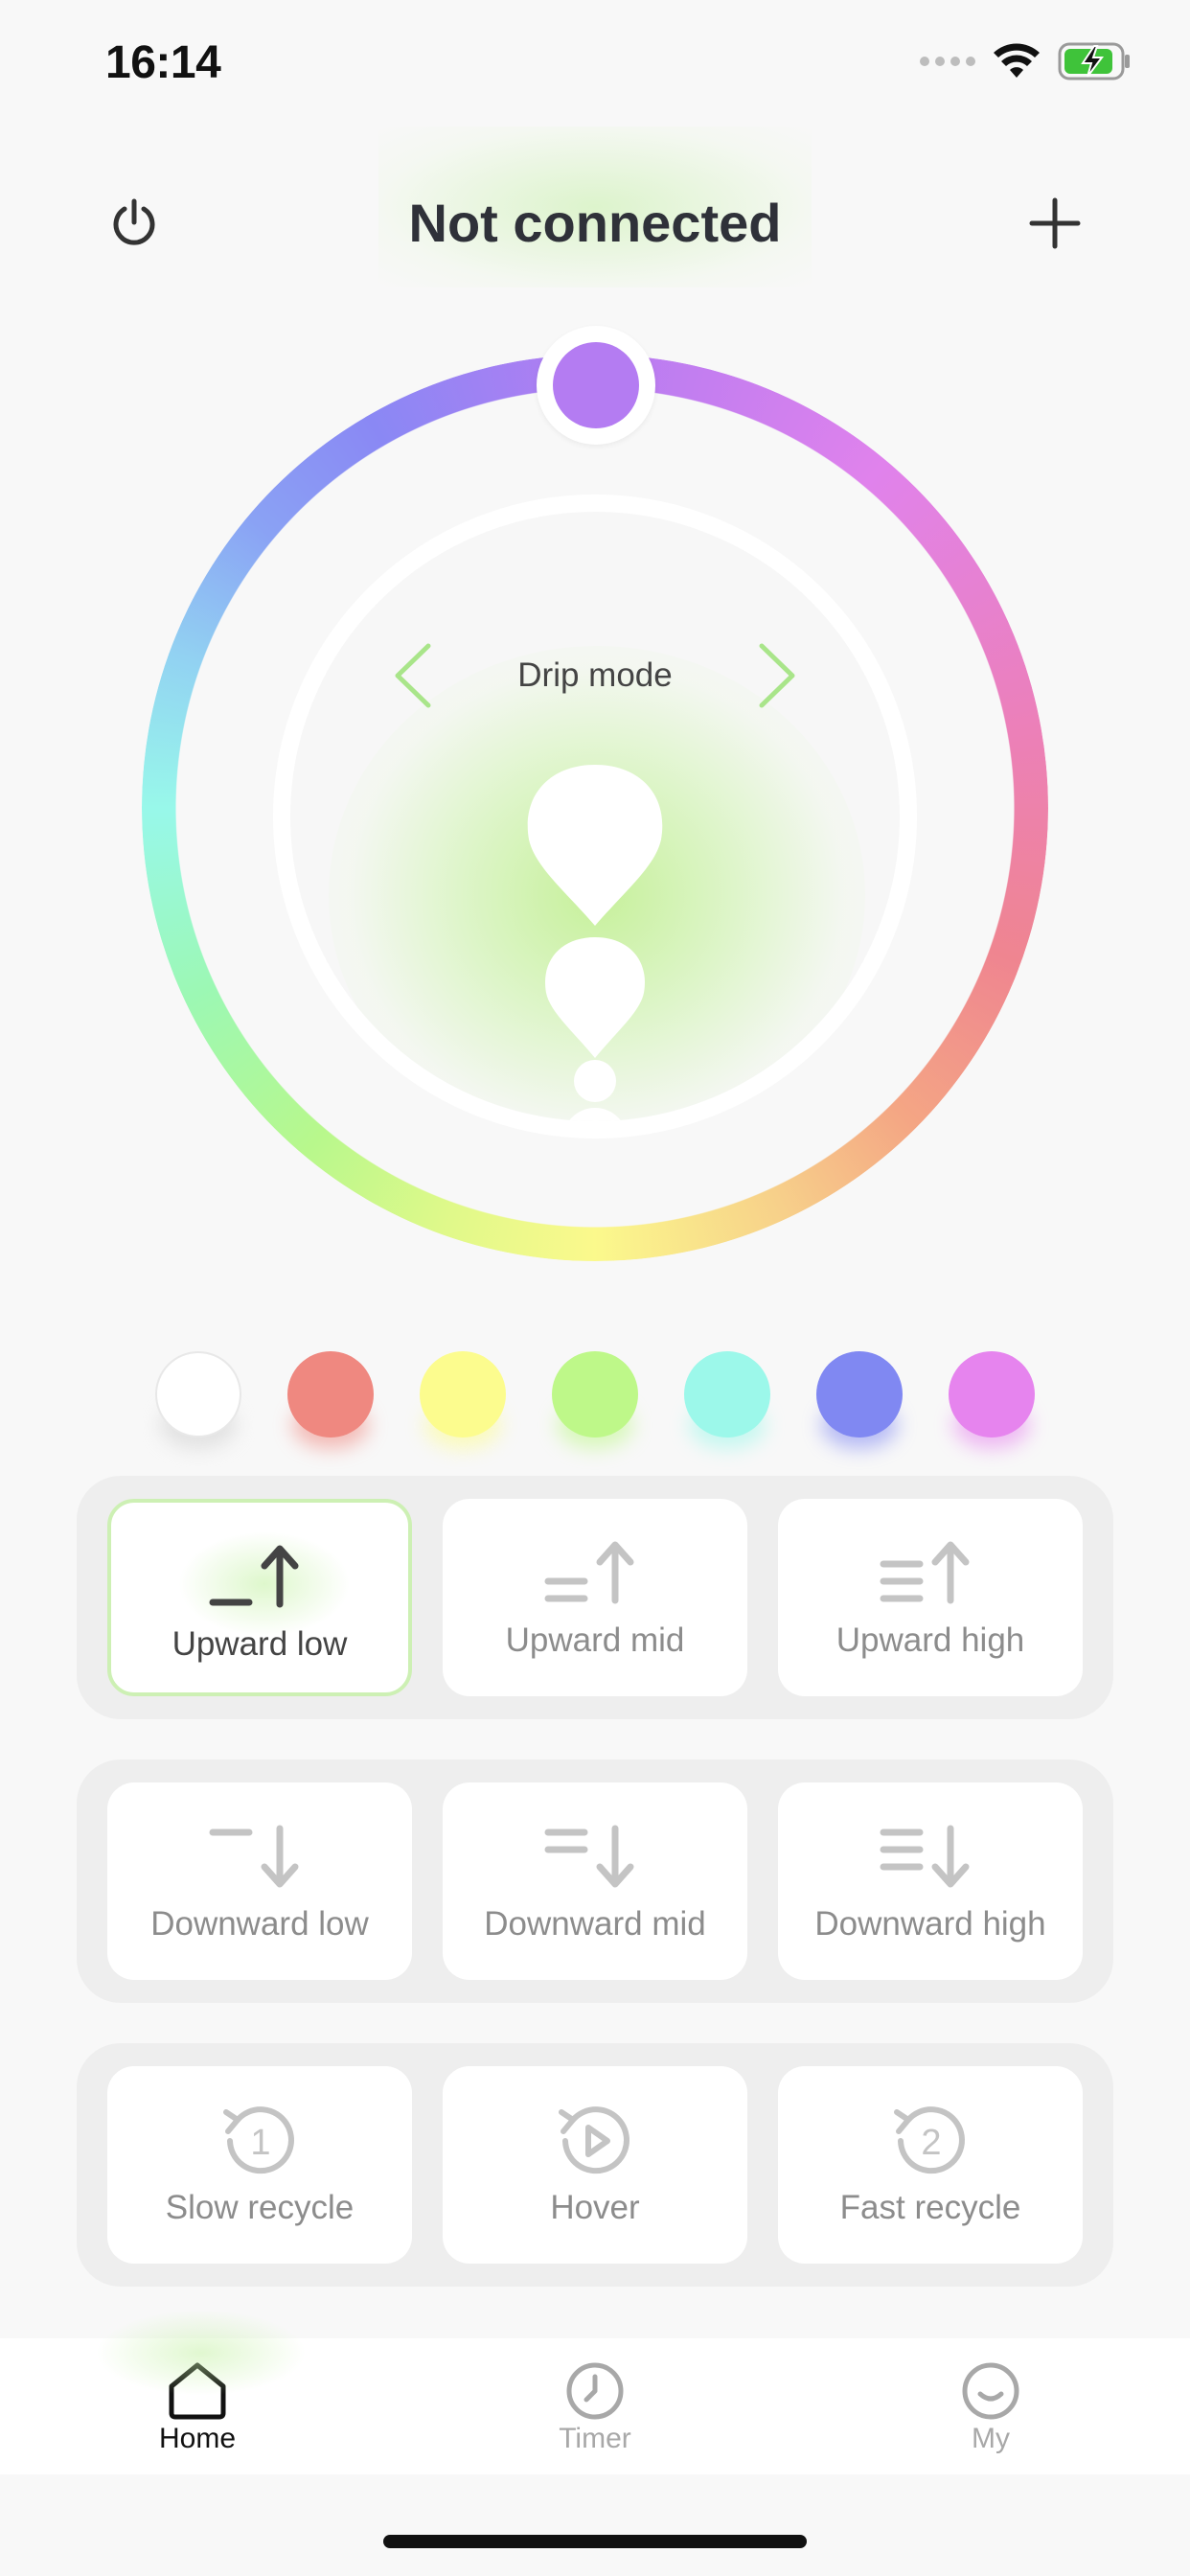  Describe the element at coordinates (202, 2353) in the screenshot. I see `home-tab-glow` at that location.